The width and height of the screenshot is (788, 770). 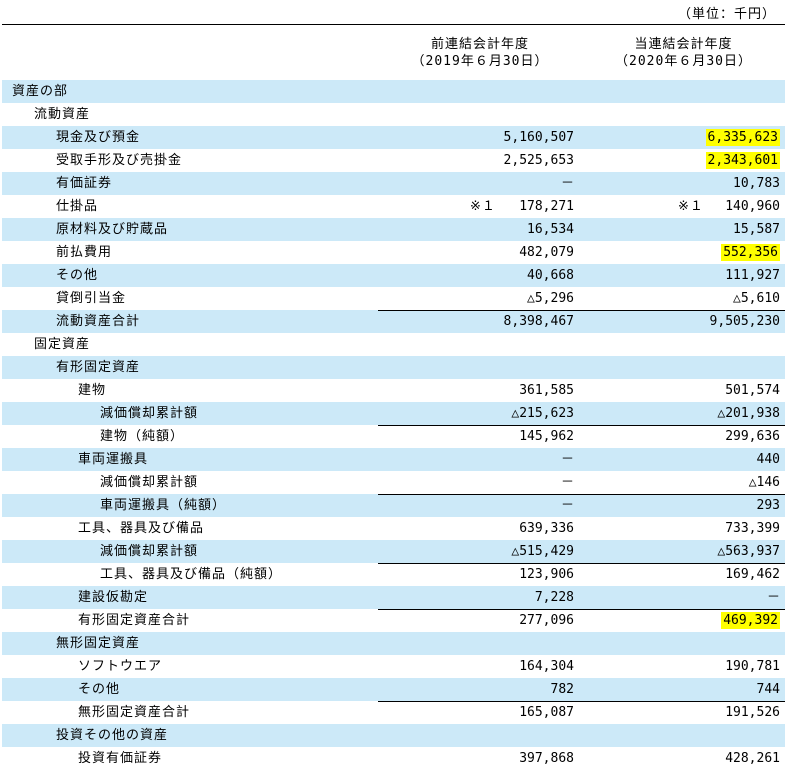 I want to click on current-year-value: 293, so click(x=768, y=505).